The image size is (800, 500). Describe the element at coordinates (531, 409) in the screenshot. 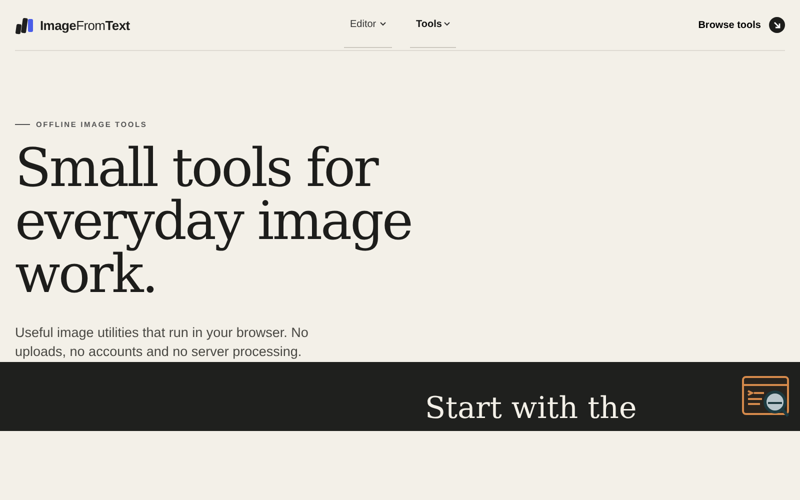

I see `section-heading: Start with the` at that location.